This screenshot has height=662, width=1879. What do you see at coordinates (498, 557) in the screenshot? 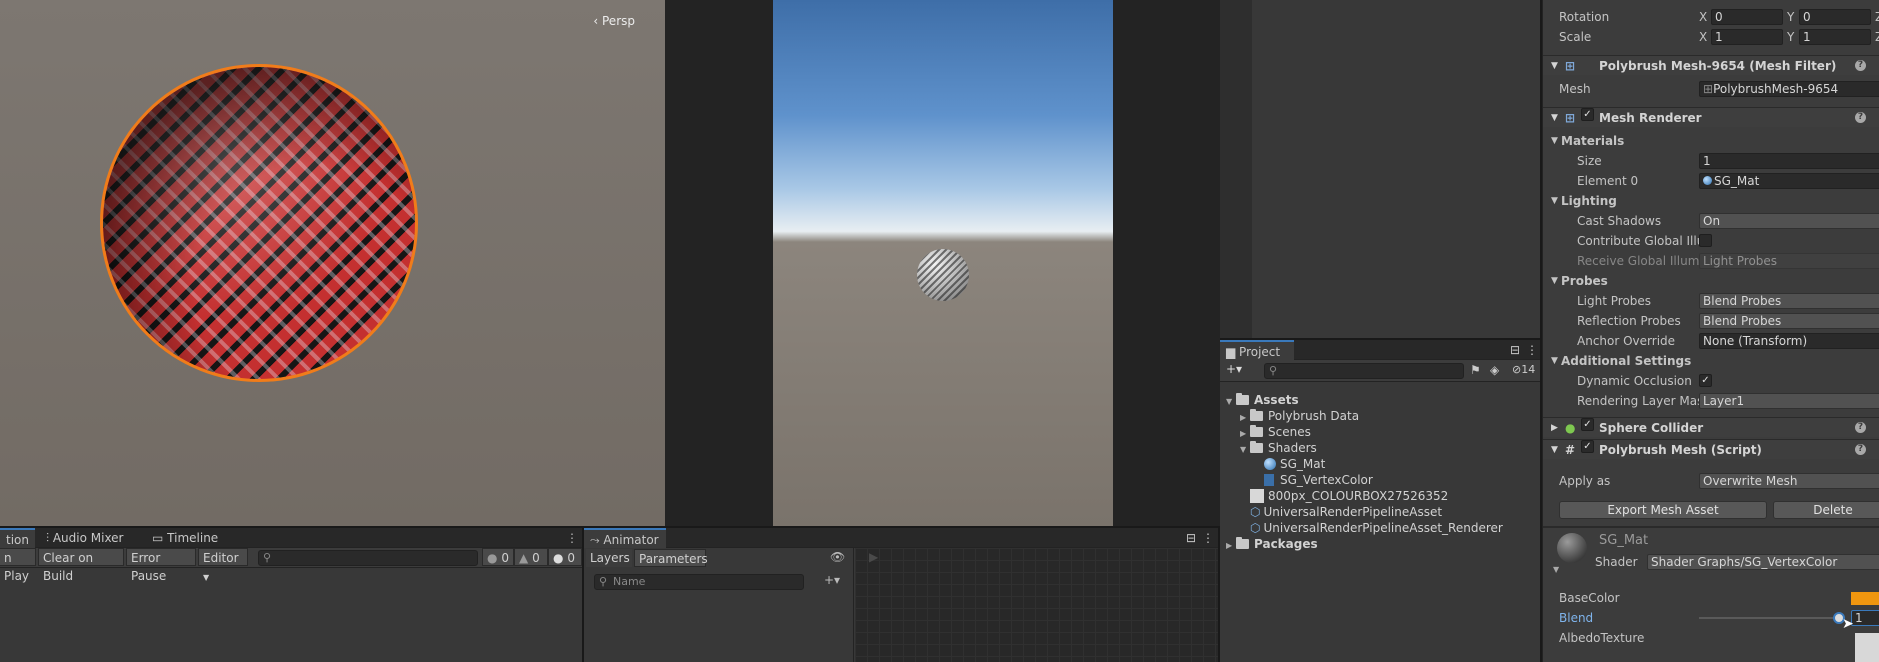
I see `log-count-toggle: ● 0` at bounding box center [498, 557].